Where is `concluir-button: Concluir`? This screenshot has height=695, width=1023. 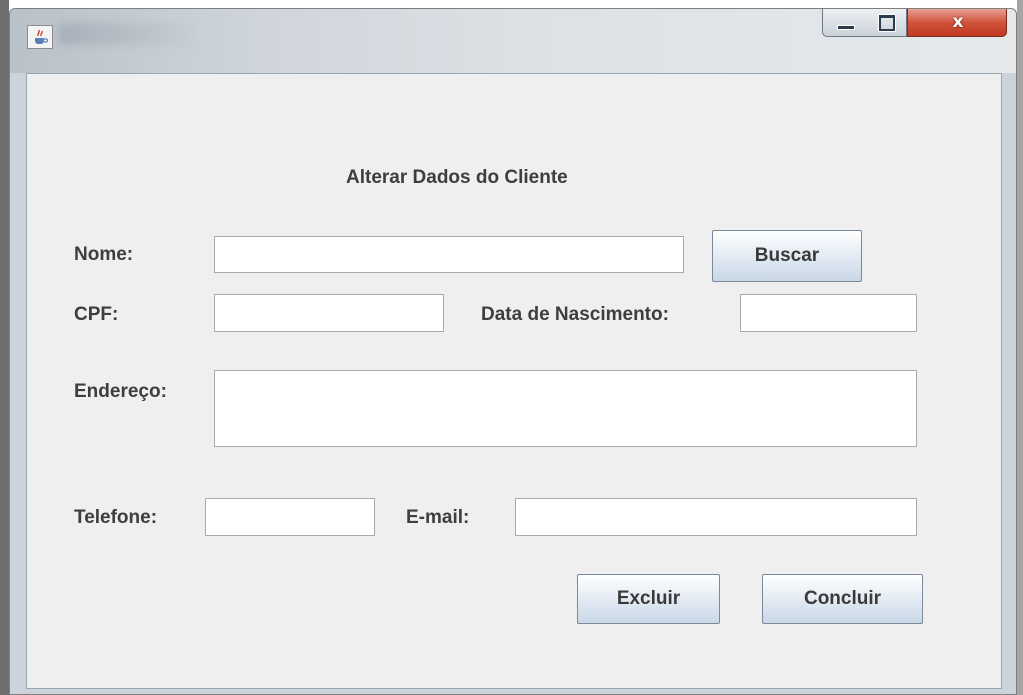
concluir-button: Concluir is located at coordinates (842, 599).